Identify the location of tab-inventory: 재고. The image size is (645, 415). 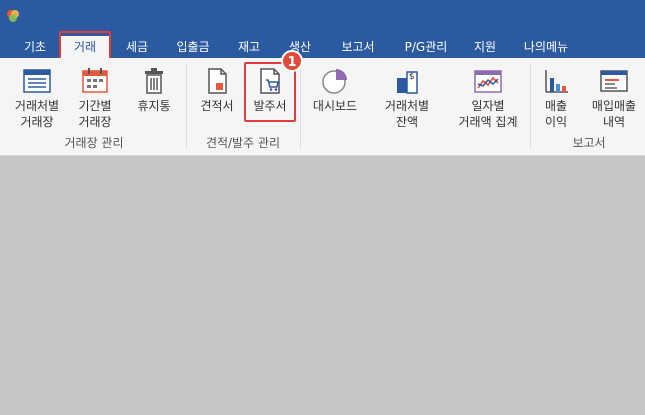
(249, 47).